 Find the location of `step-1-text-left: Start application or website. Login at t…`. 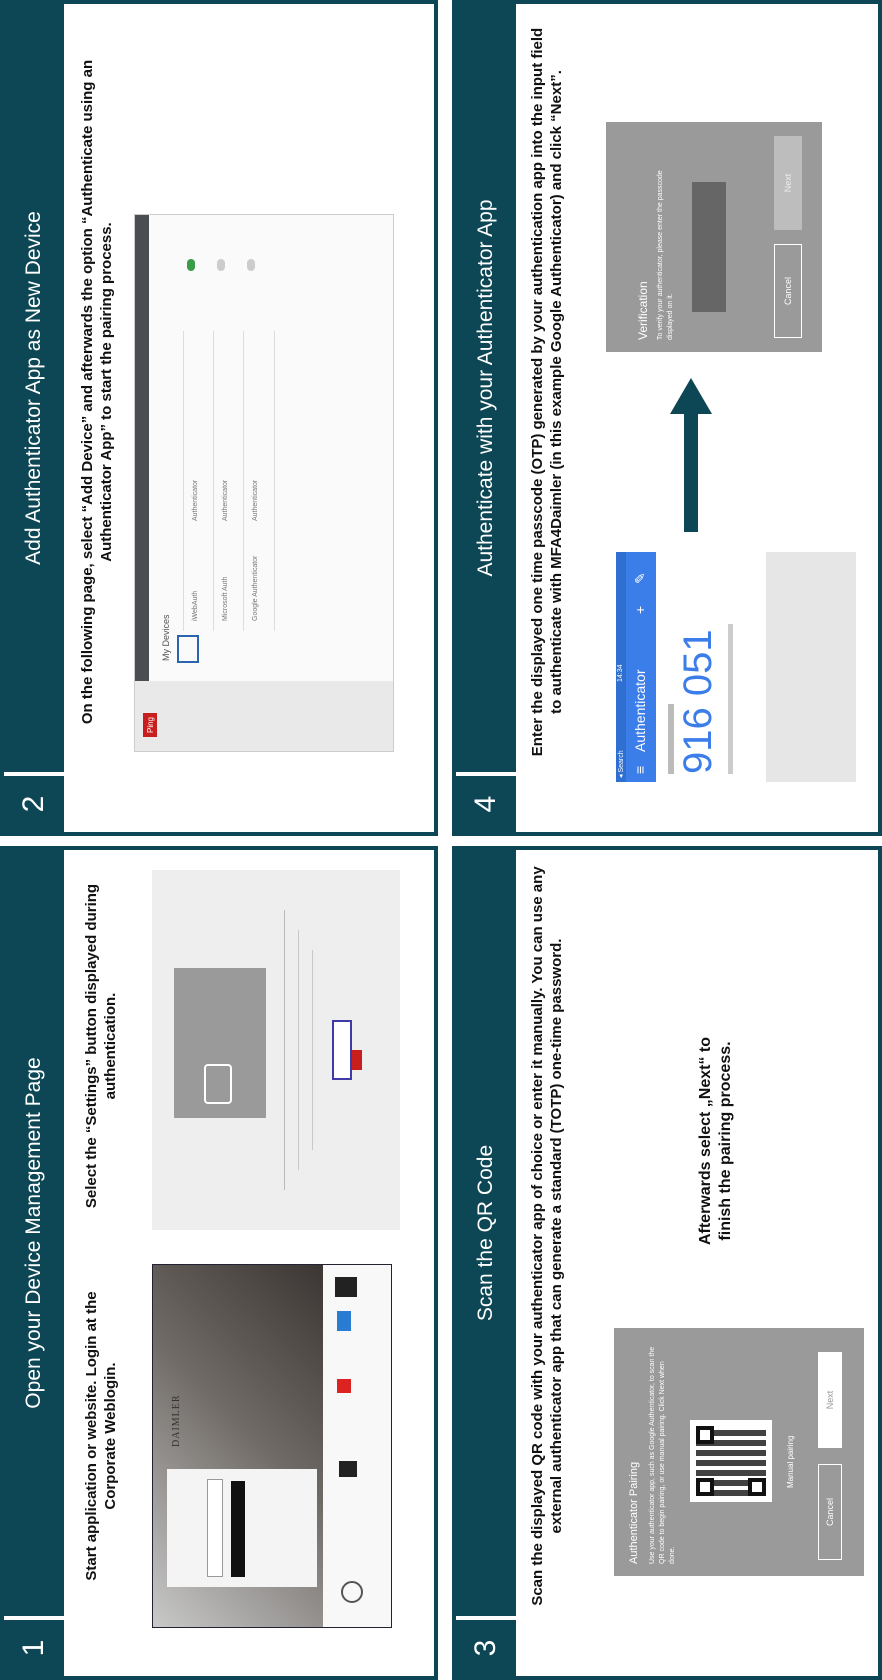

step-1-text-left: Start application or website. Login at t… is located at coordinates (101, 1436).